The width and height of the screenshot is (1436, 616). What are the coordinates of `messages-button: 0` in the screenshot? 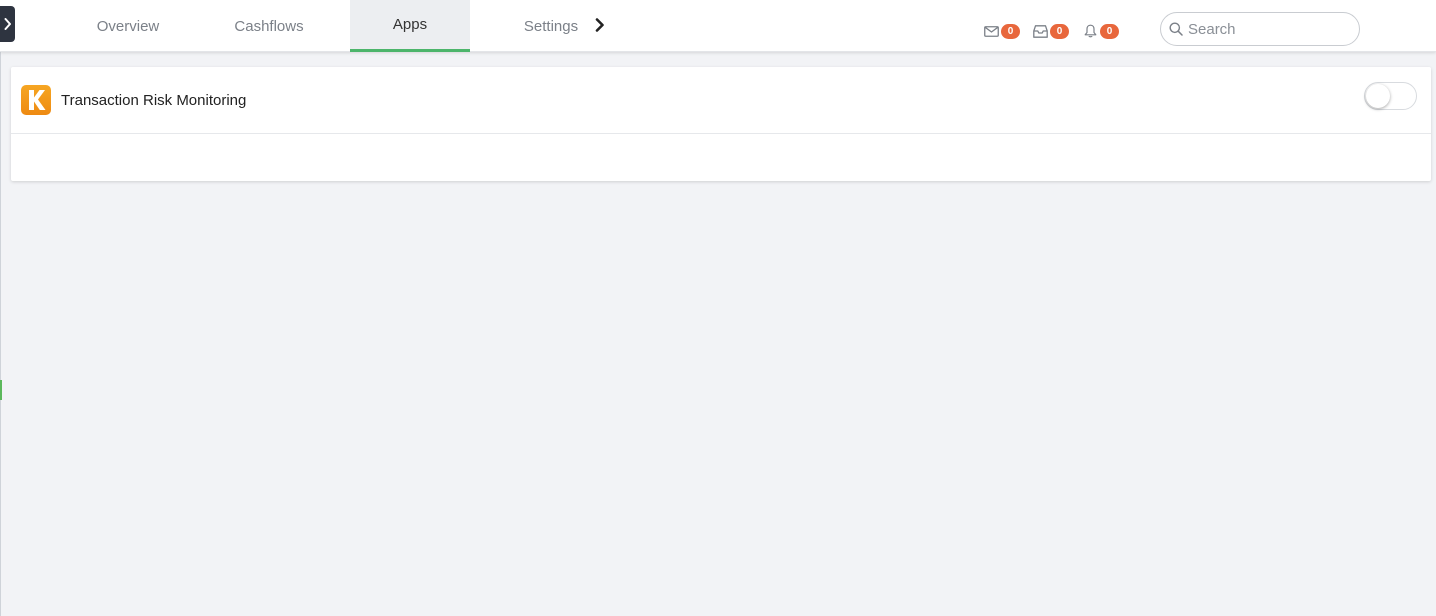 It's located at (1001, 31).